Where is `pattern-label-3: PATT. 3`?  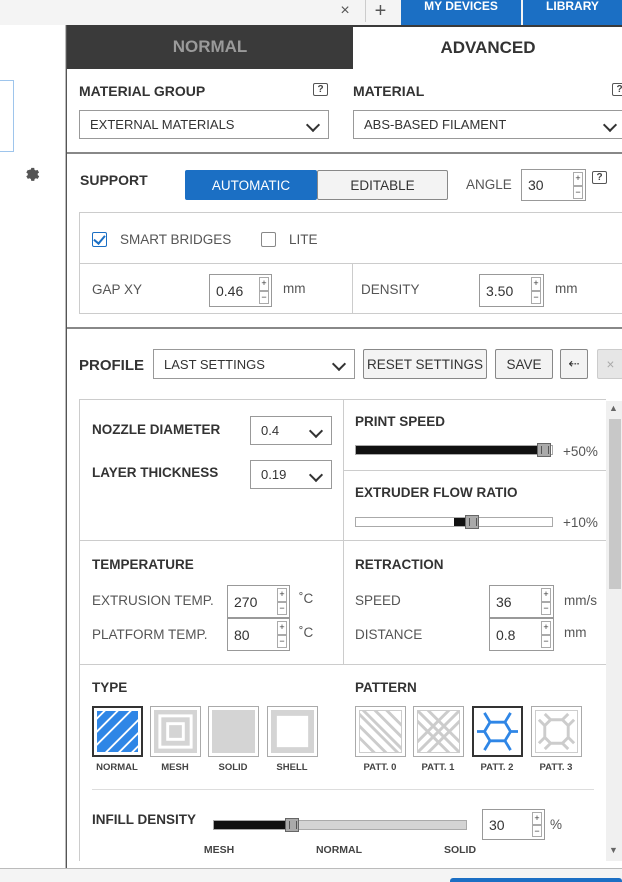
pattern-label-3: PATT. 3 is located at coordinates (556, 767).